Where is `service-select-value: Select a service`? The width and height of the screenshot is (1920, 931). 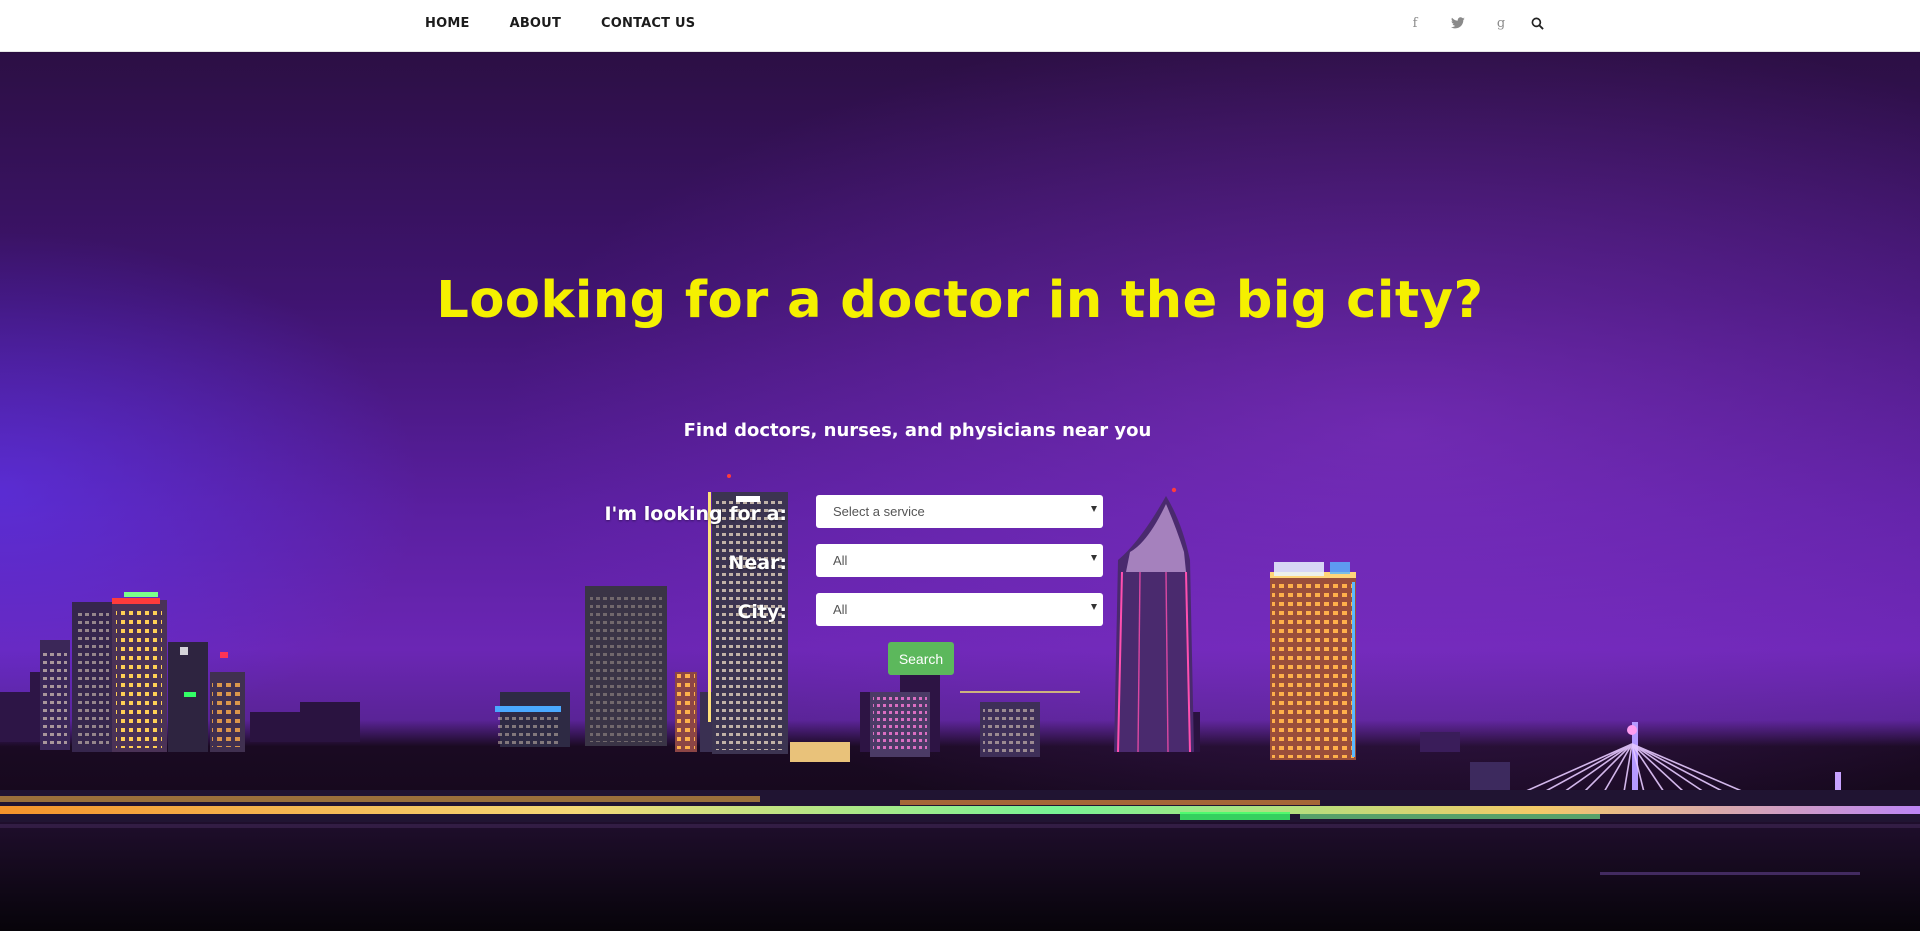 service-select-value: Select a service is located at coordinates (879, 511).